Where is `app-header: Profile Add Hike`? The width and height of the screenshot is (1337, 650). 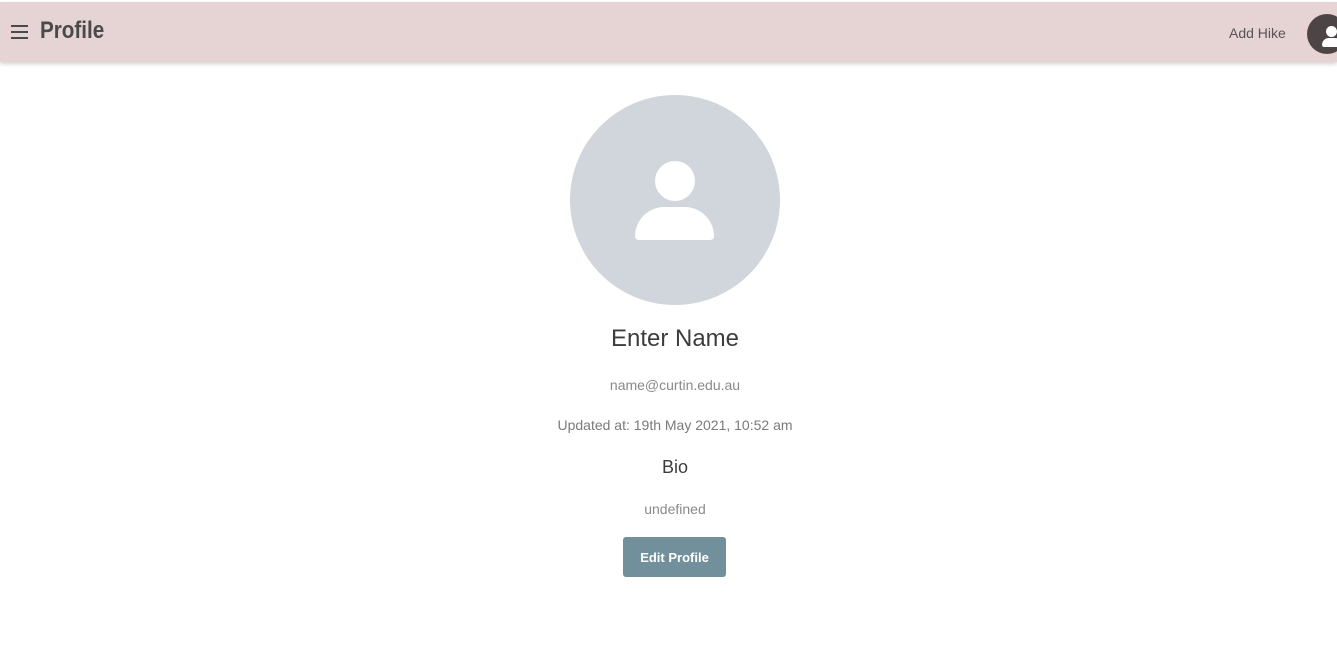 app-header: Profile Add Hike is located at coordinates (668, 32).